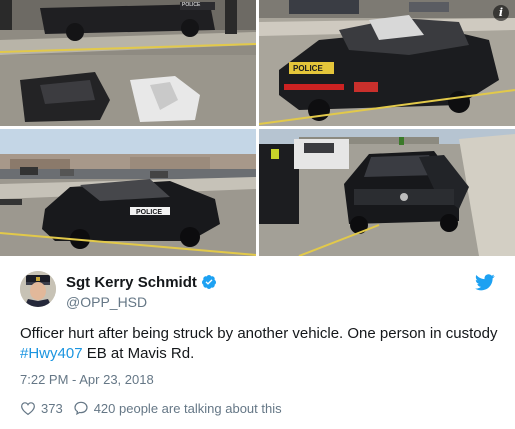 The width and height of the screenshot is (515, 429). I want to click on likes-count: 373, so click(52, 408).